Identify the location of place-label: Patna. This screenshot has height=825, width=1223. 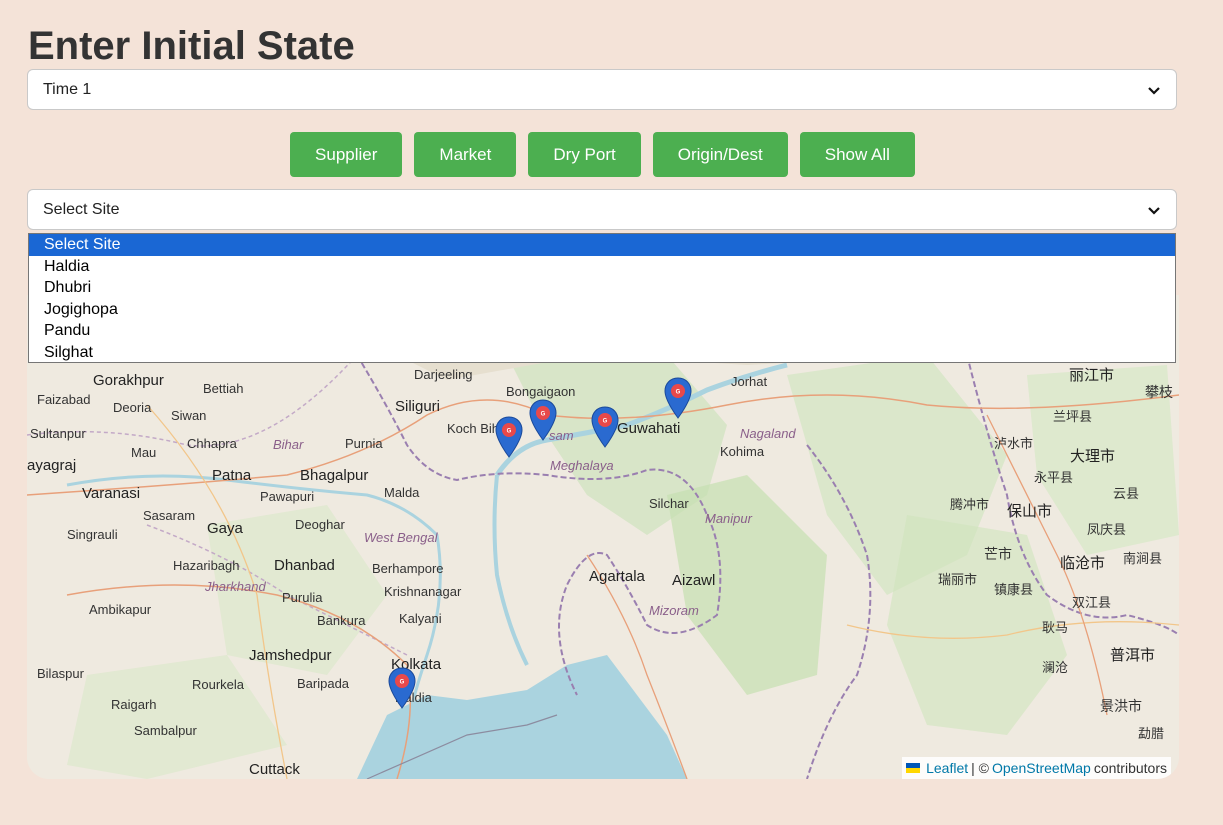
(232, 475).